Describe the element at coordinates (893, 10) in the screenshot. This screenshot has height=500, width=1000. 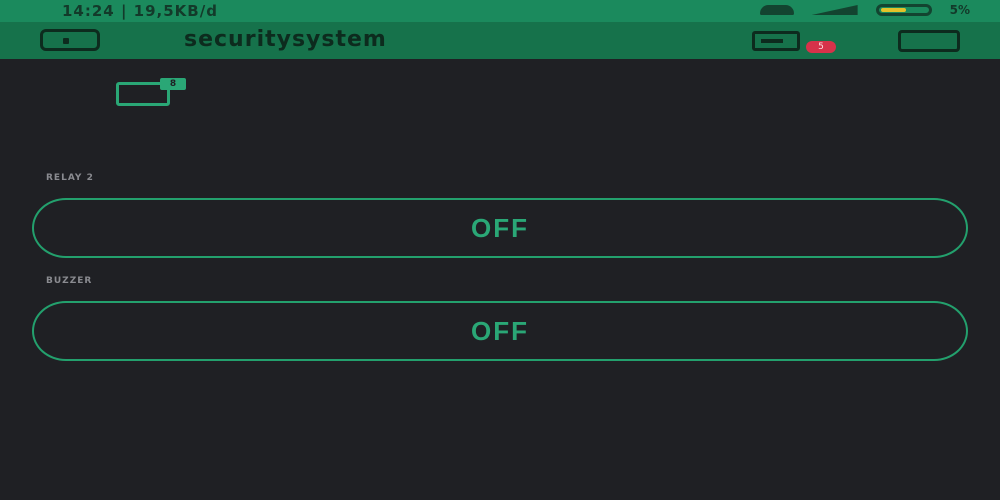
I see `battery-fill` at that location.